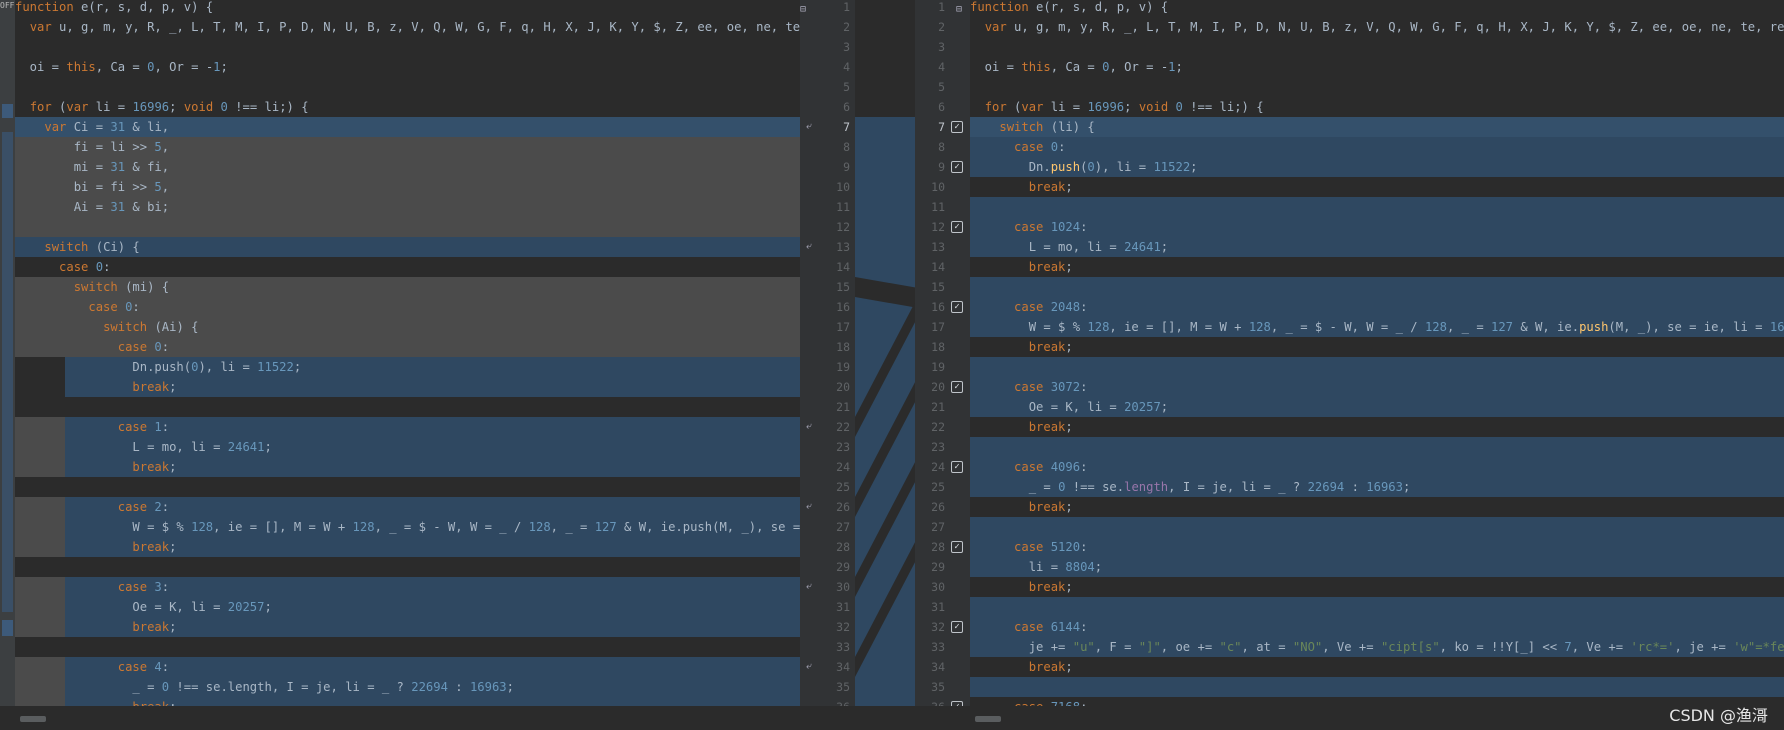  What do you see at coordinates (988, 719) in the screenshot?
I see `horizontal-scrollbar-right` at bounding box center [988, 719].